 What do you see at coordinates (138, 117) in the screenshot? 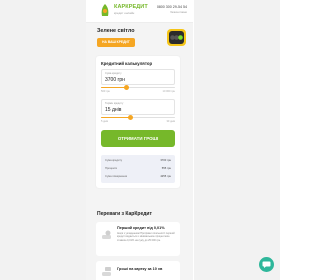
I see `term-slider` at bounding box center [138, 117].